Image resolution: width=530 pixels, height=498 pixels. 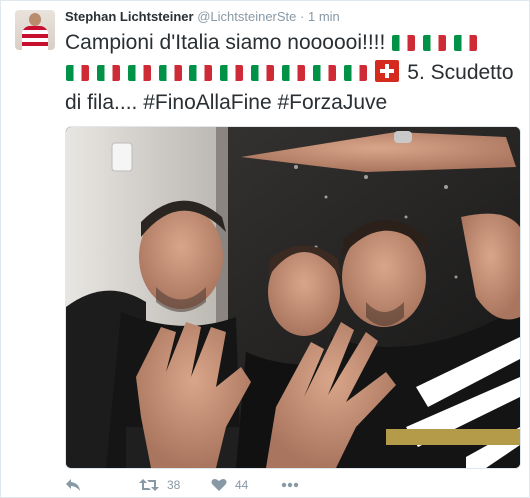 I want to click on reply-button, so click(x=73, y=485).